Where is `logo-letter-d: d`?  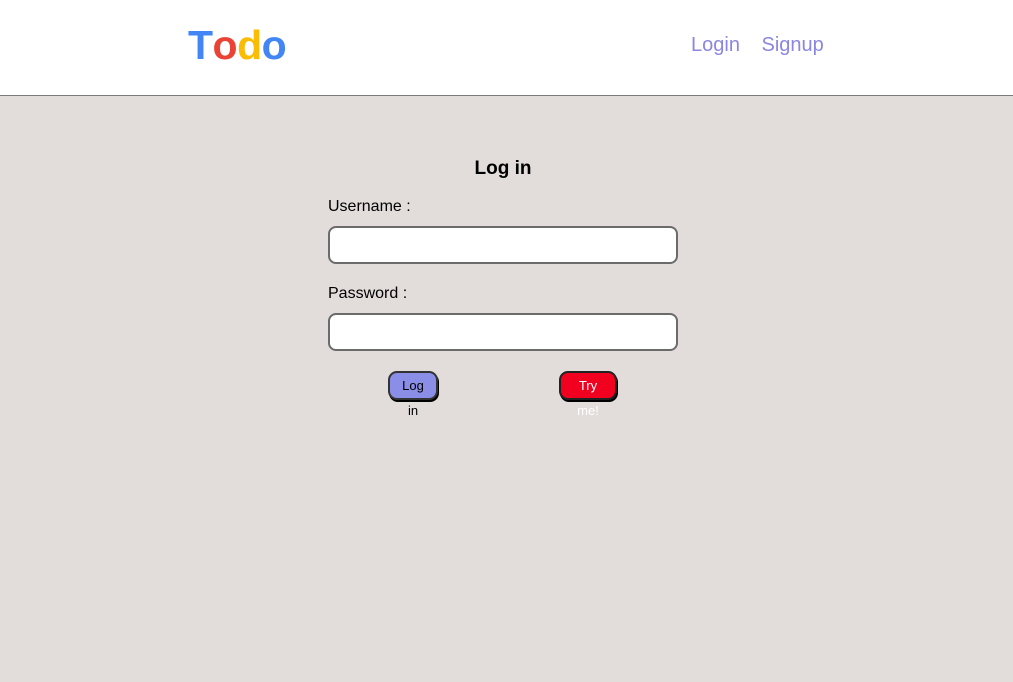
logo-letter-d: d is located at coordinates (249, 45).